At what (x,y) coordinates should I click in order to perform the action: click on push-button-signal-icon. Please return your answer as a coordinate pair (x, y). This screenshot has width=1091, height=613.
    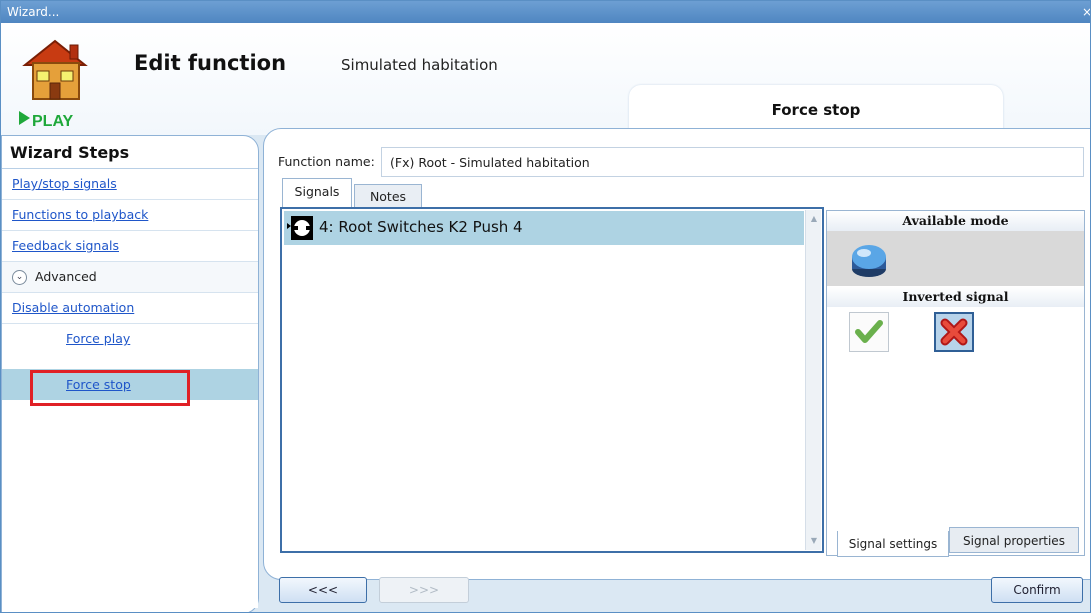
    Looking at the image, I should click on (300, 228).